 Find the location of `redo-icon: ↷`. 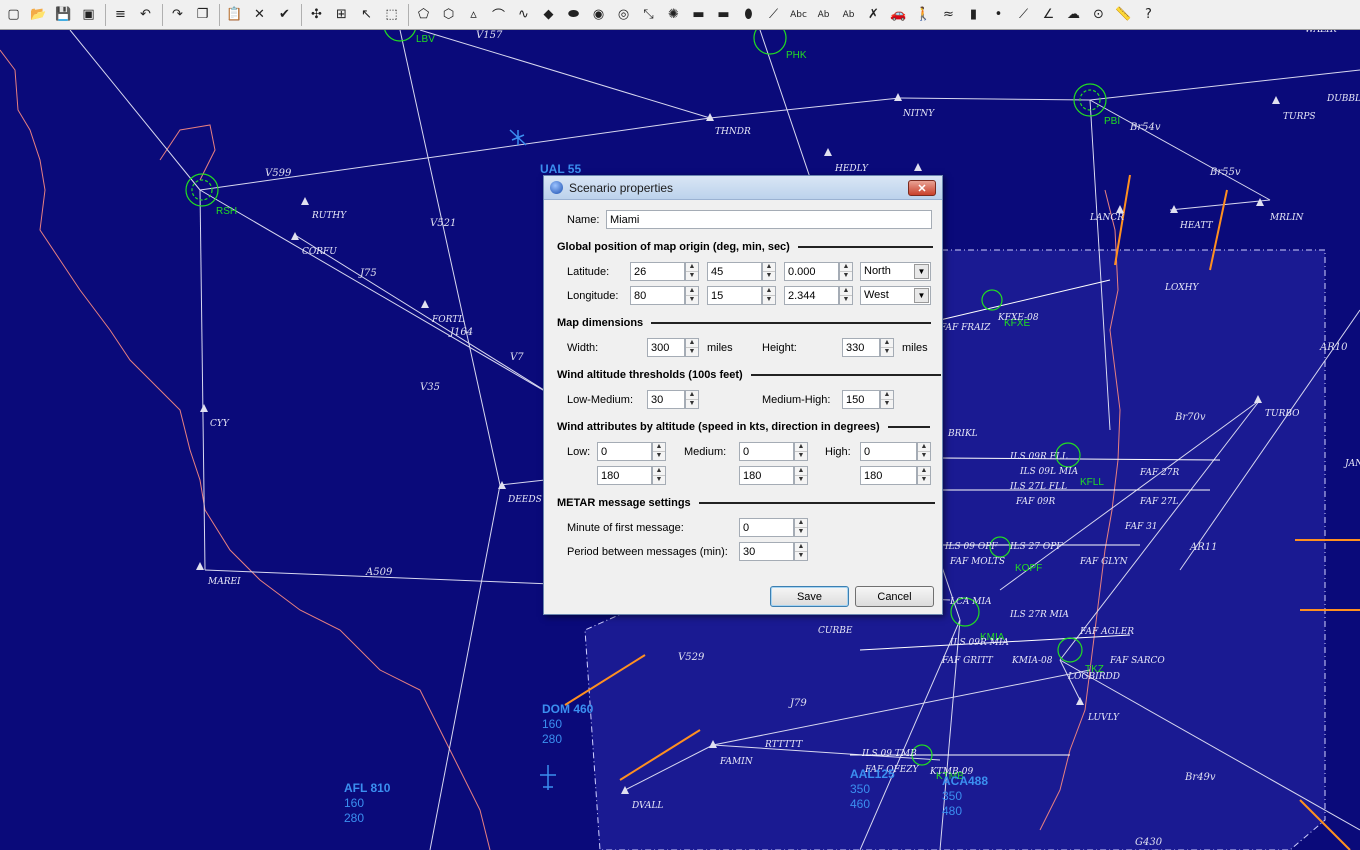

redo-icon: ↷ is located at coordinates (177, 15).